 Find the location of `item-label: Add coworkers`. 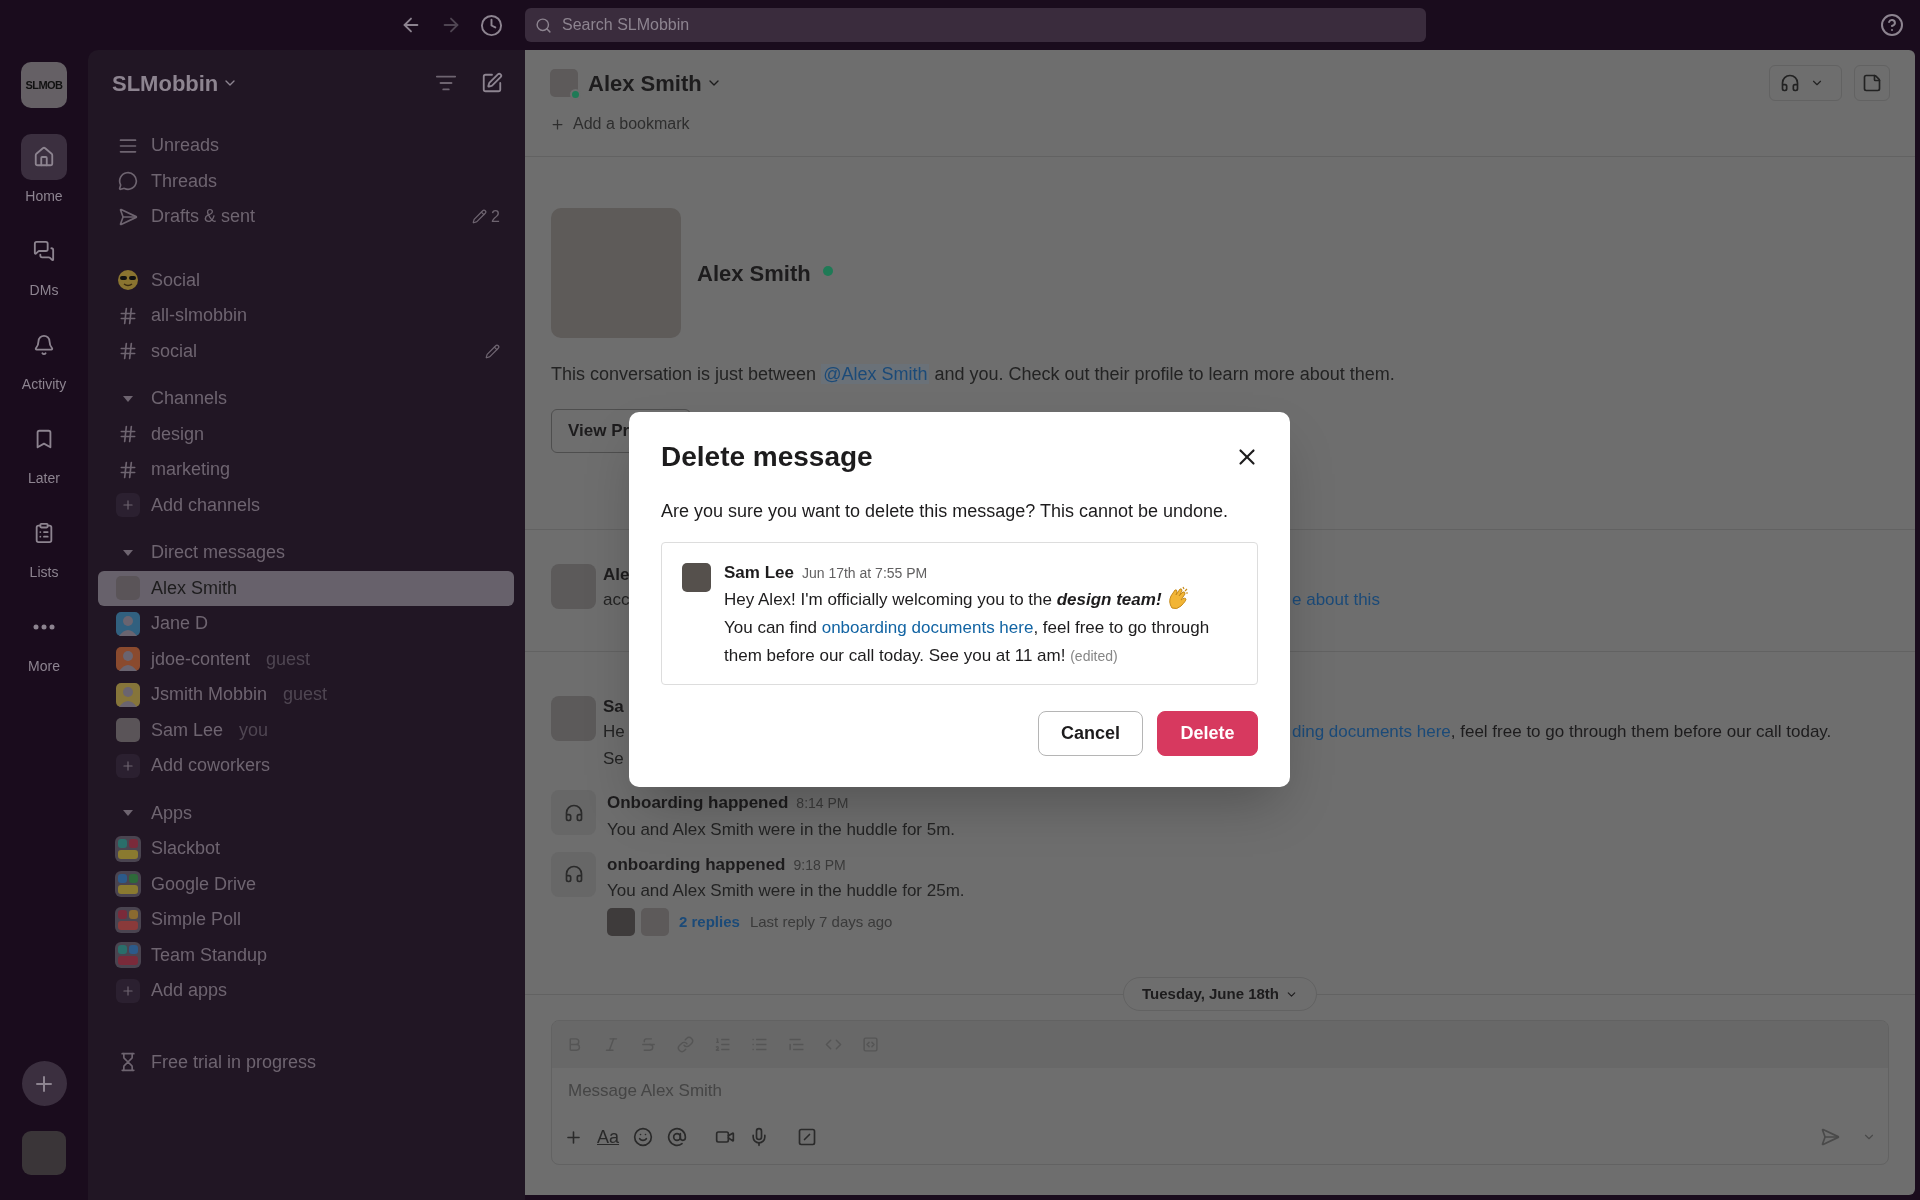

item-label: Add coworkers is located at coordinates (211, 766).